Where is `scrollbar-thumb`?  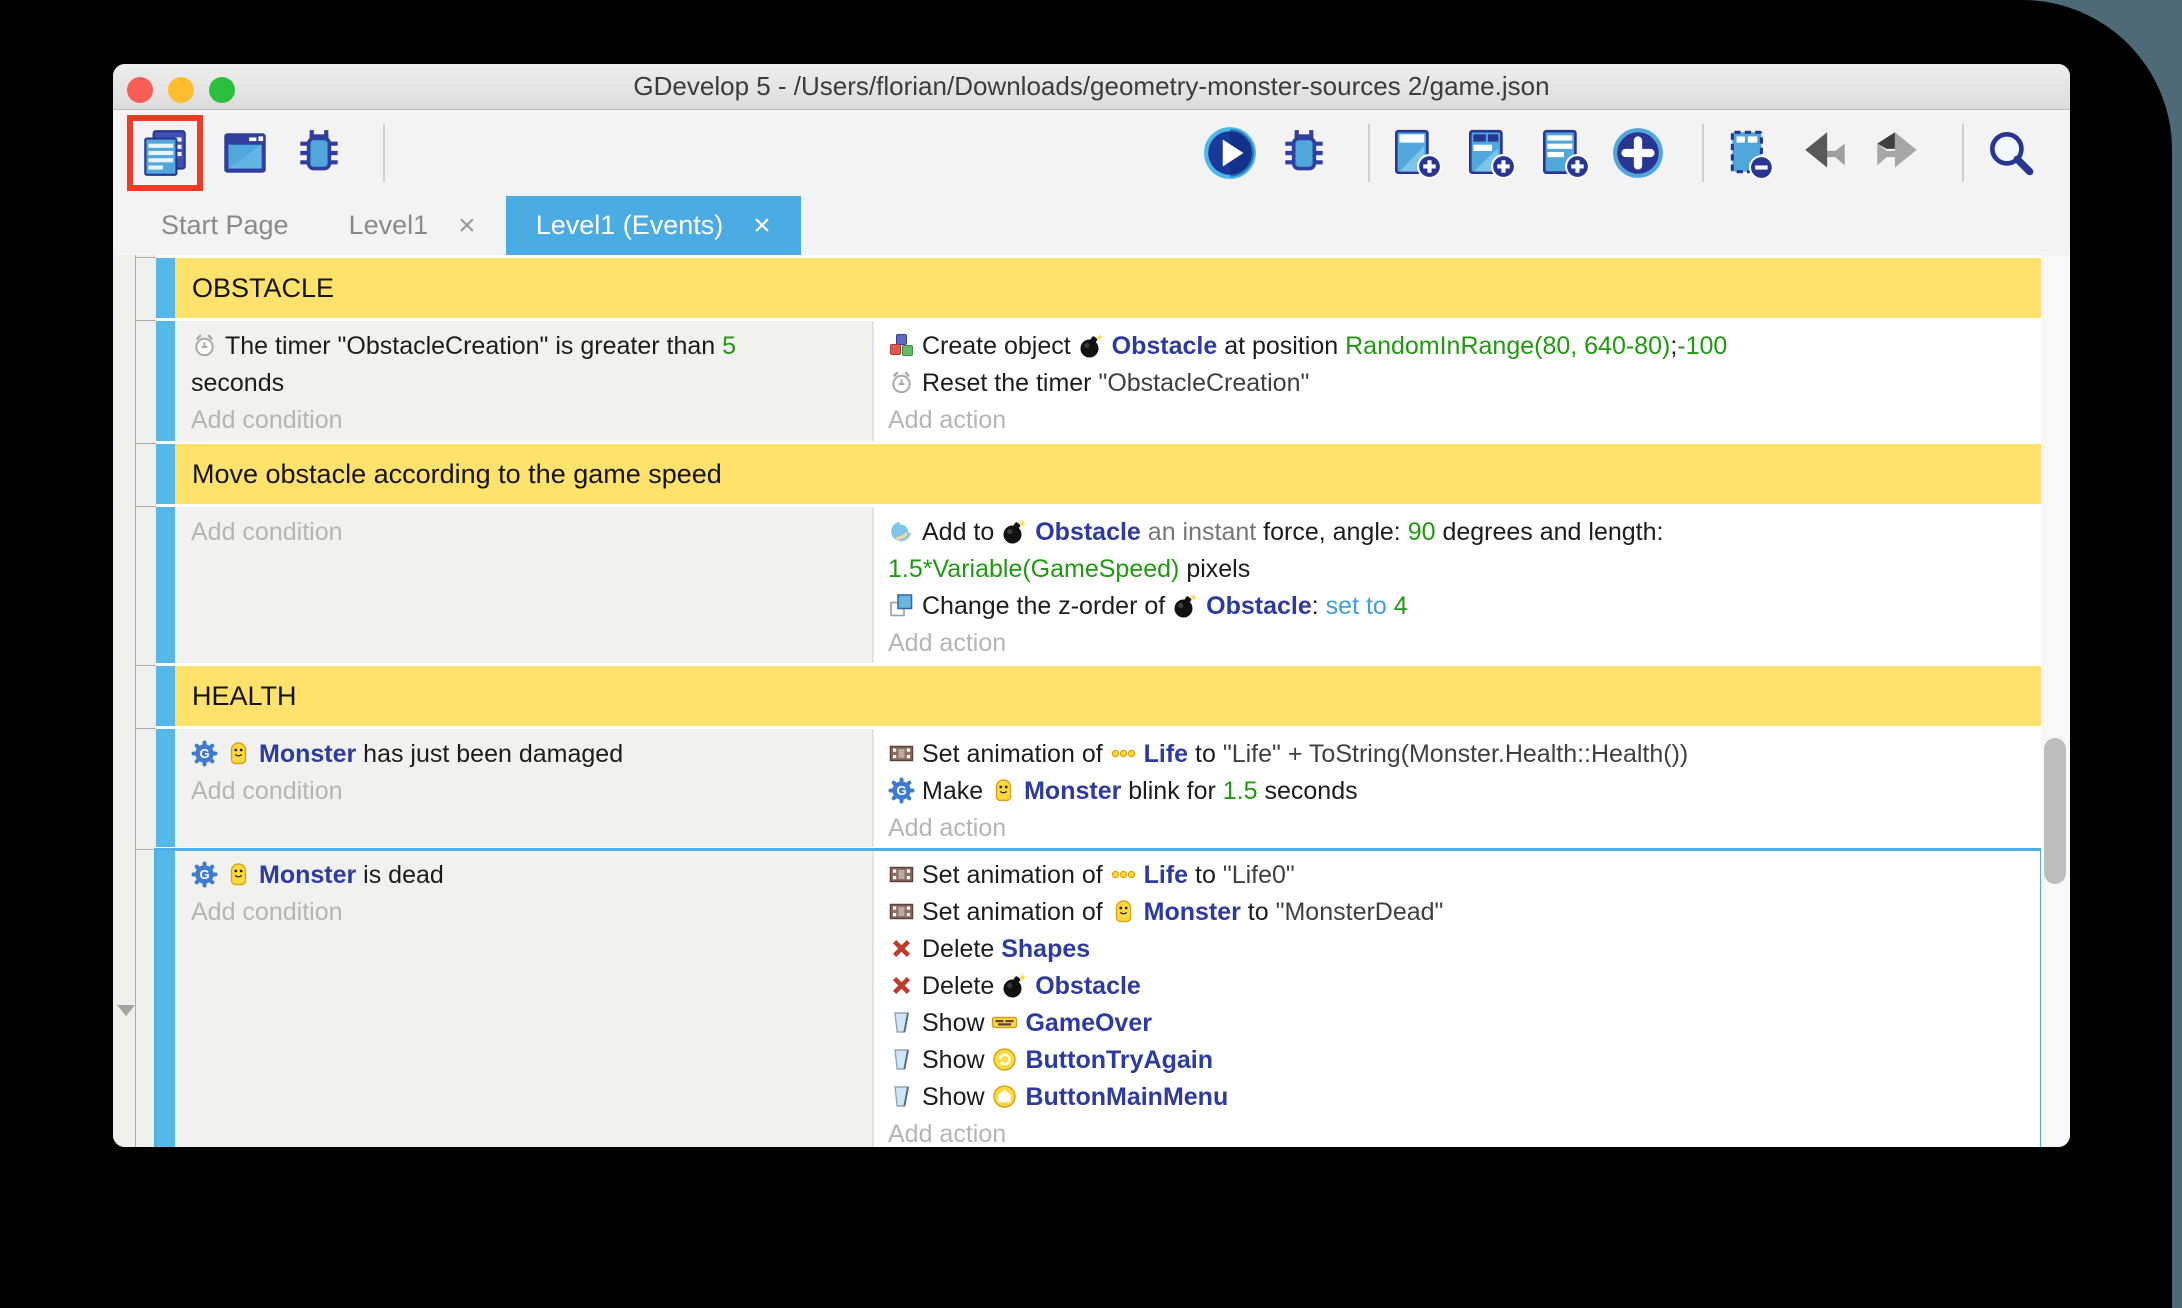 scrollbar-thumb is located at coordinates (2055, 811).